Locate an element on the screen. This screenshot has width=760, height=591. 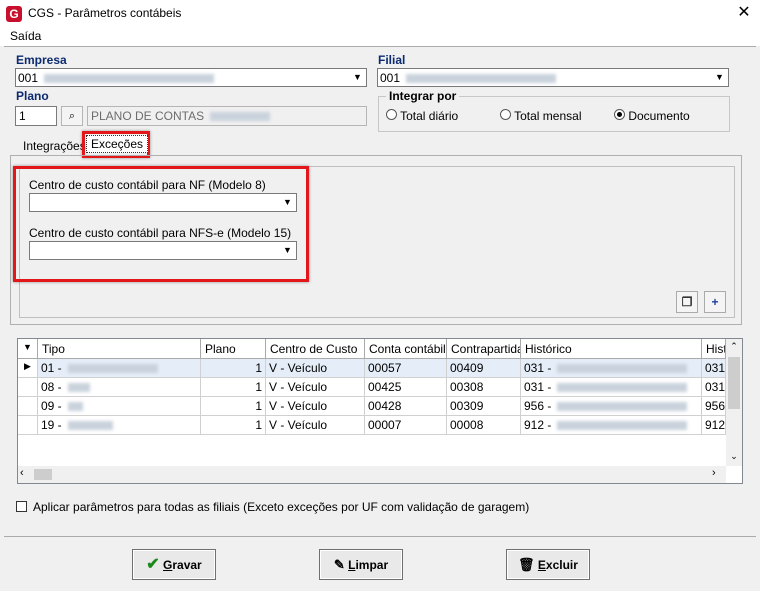
column-header: Histórico is located at coordinates (611, 349).